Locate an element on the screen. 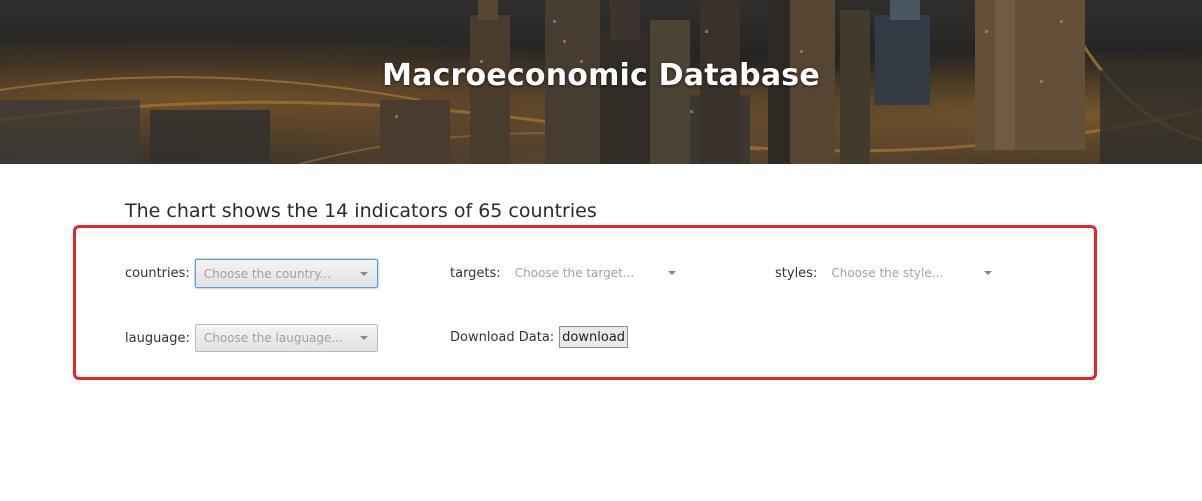 The width and height of the screenshot is (1202, 501). countries-label: countries: is located at coordinates (157, 273).